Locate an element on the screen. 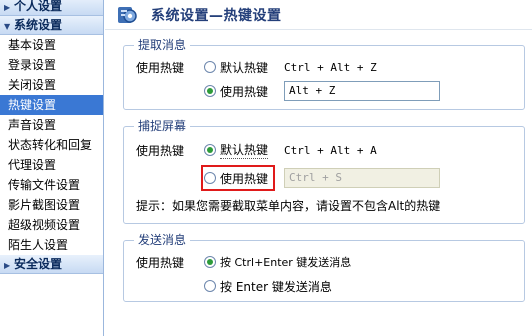 This screenshot has width=532, height=336. chevron-down-icon: ▼ is located at coordinates (7, 26).